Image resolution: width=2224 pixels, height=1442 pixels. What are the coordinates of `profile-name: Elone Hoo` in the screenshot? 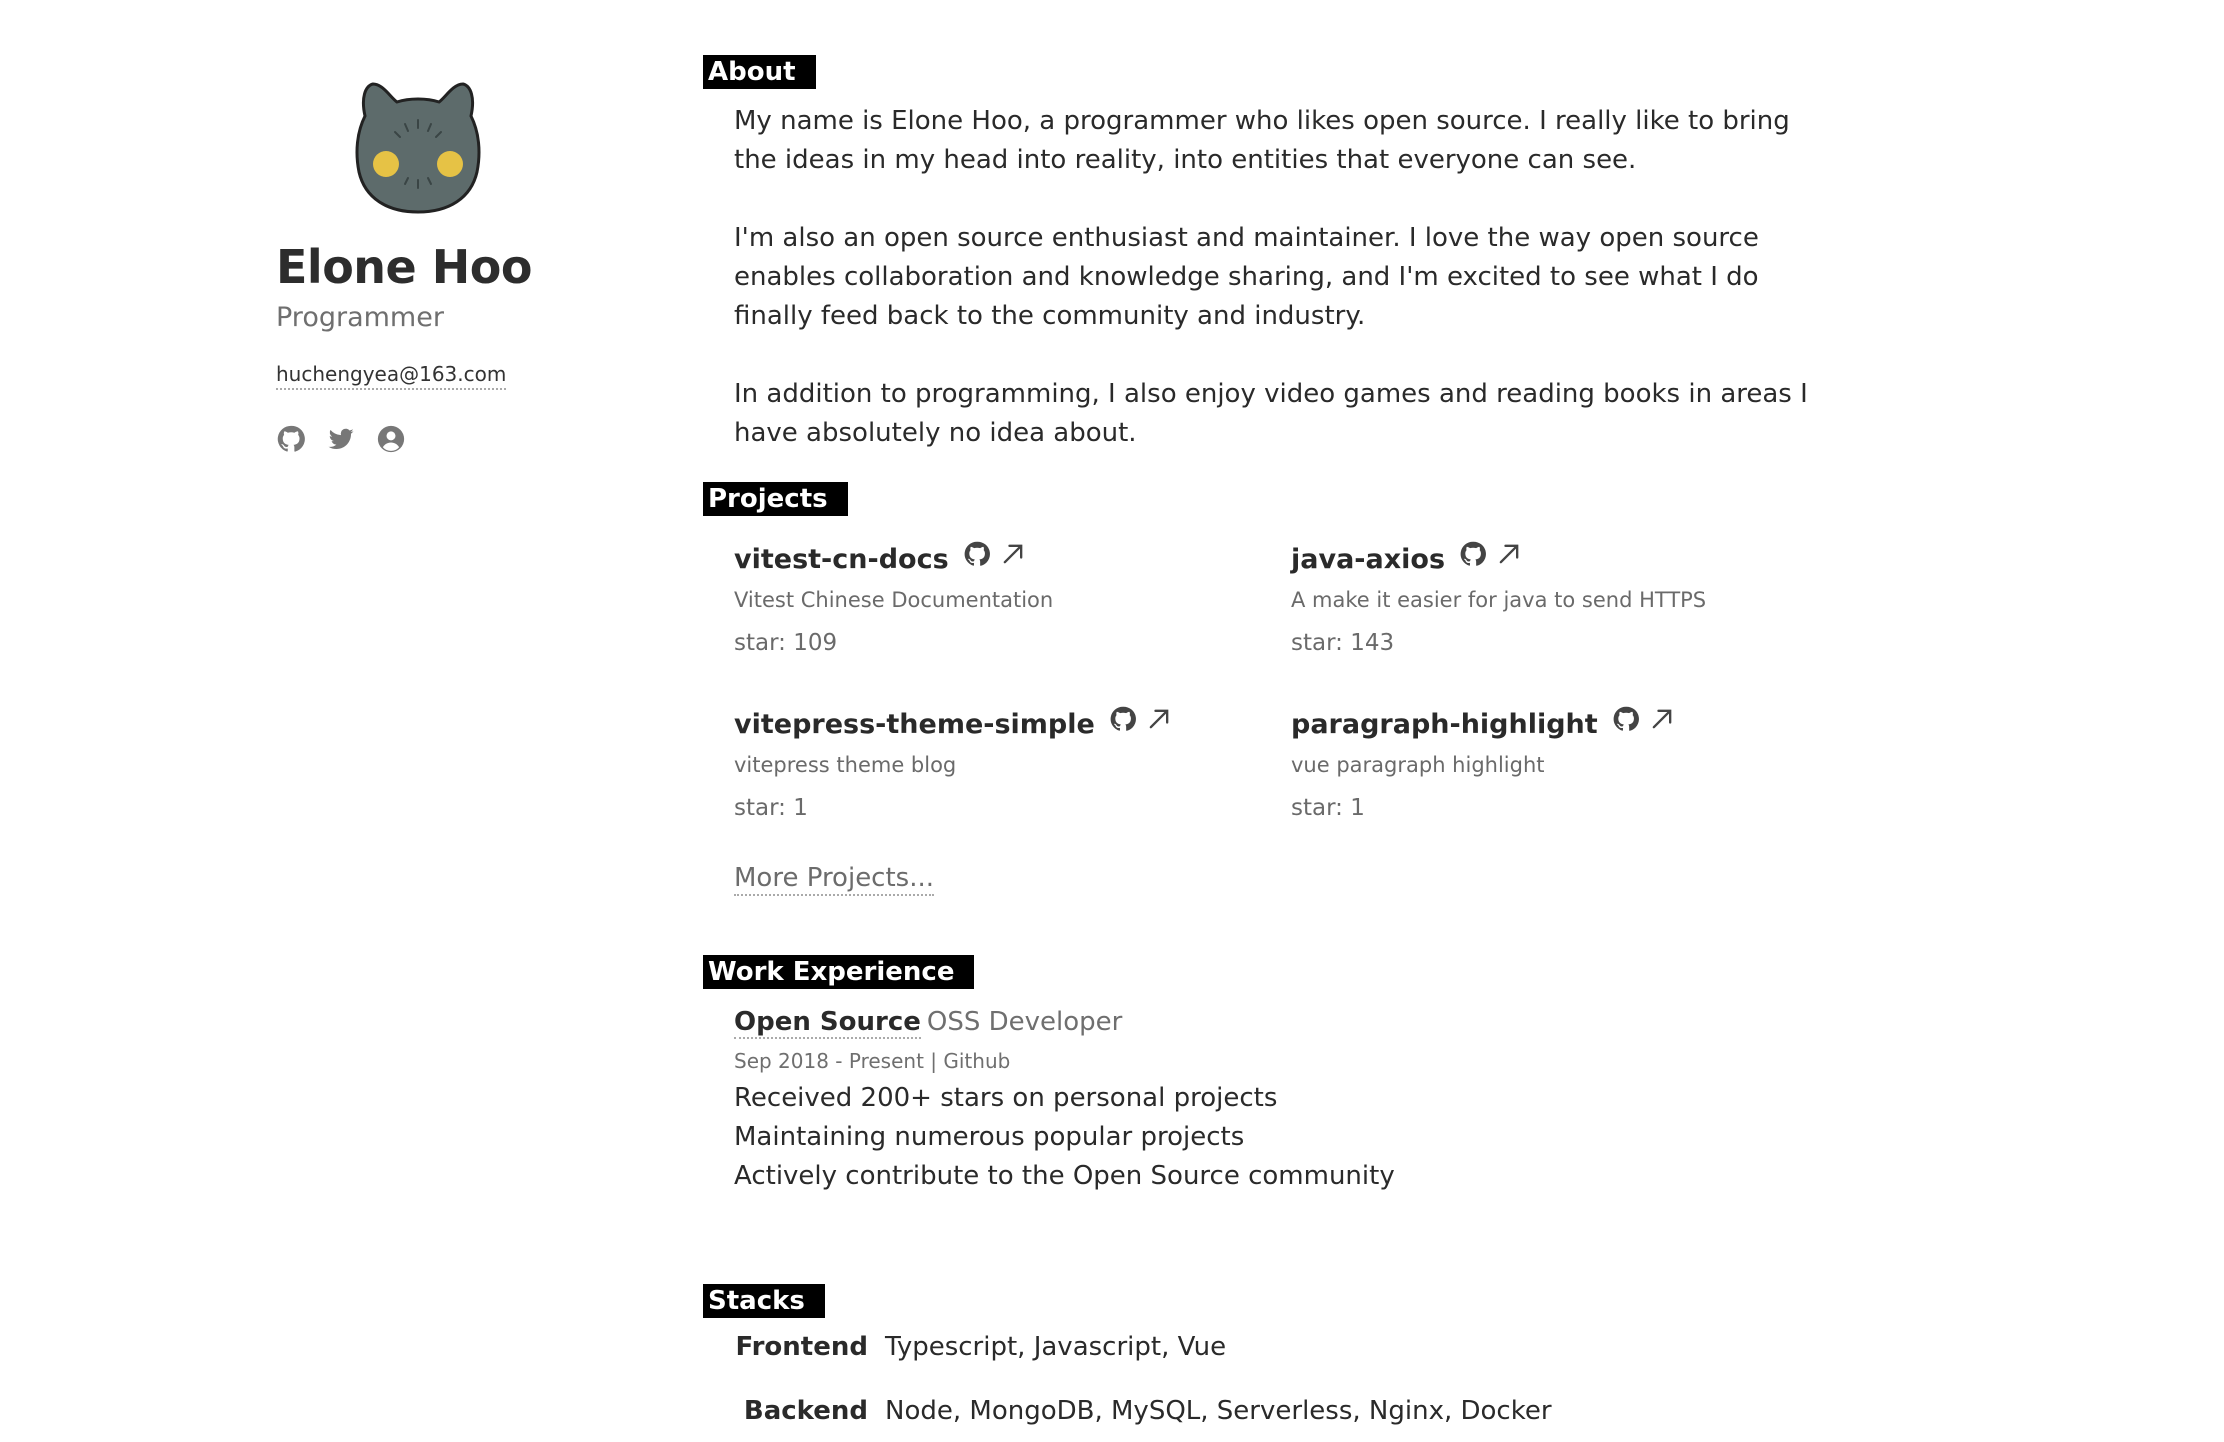 It's located at (404, 267).